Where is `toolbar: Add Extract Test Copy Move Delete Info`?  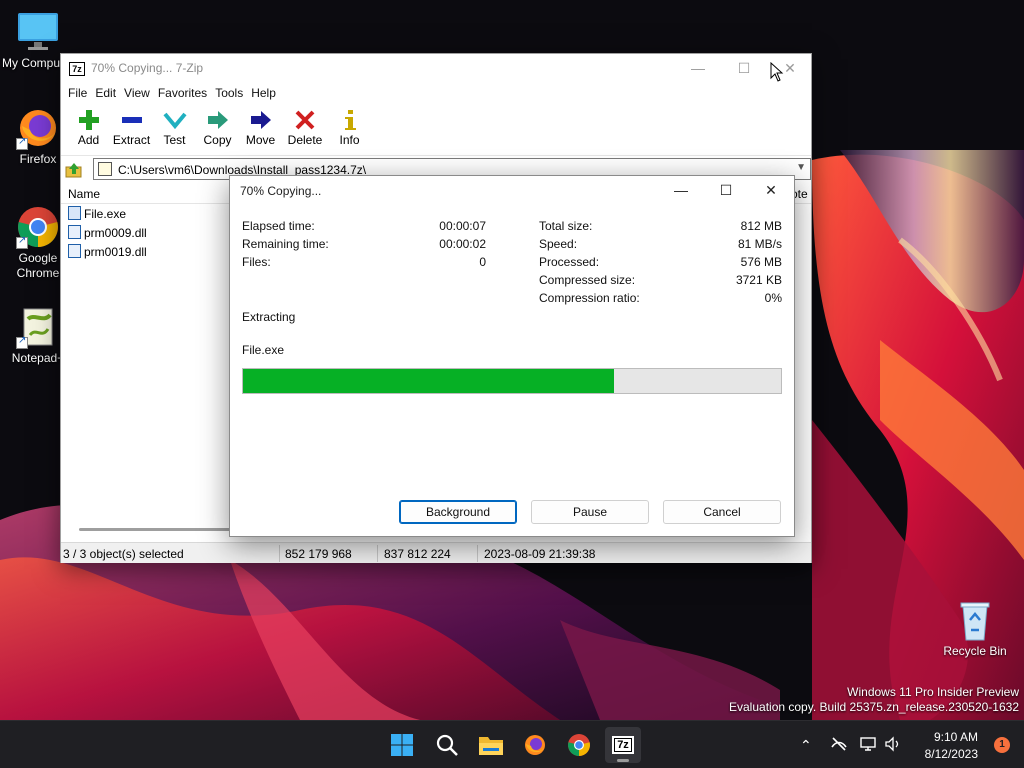 toolbar: Add Extract Test Copy Move Delete Info is located at coordinates (436, 130).